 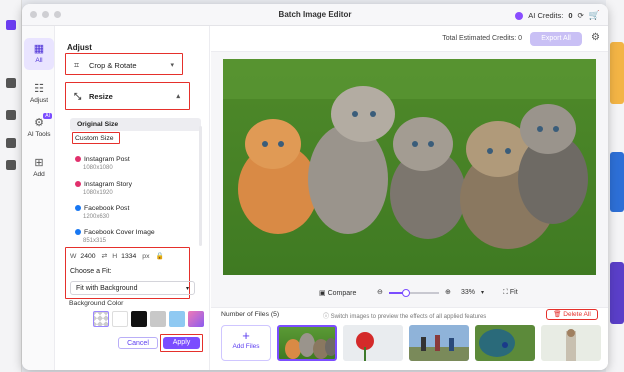 I want to click on size-option-original: Original Size, so click(x=135, y=124).